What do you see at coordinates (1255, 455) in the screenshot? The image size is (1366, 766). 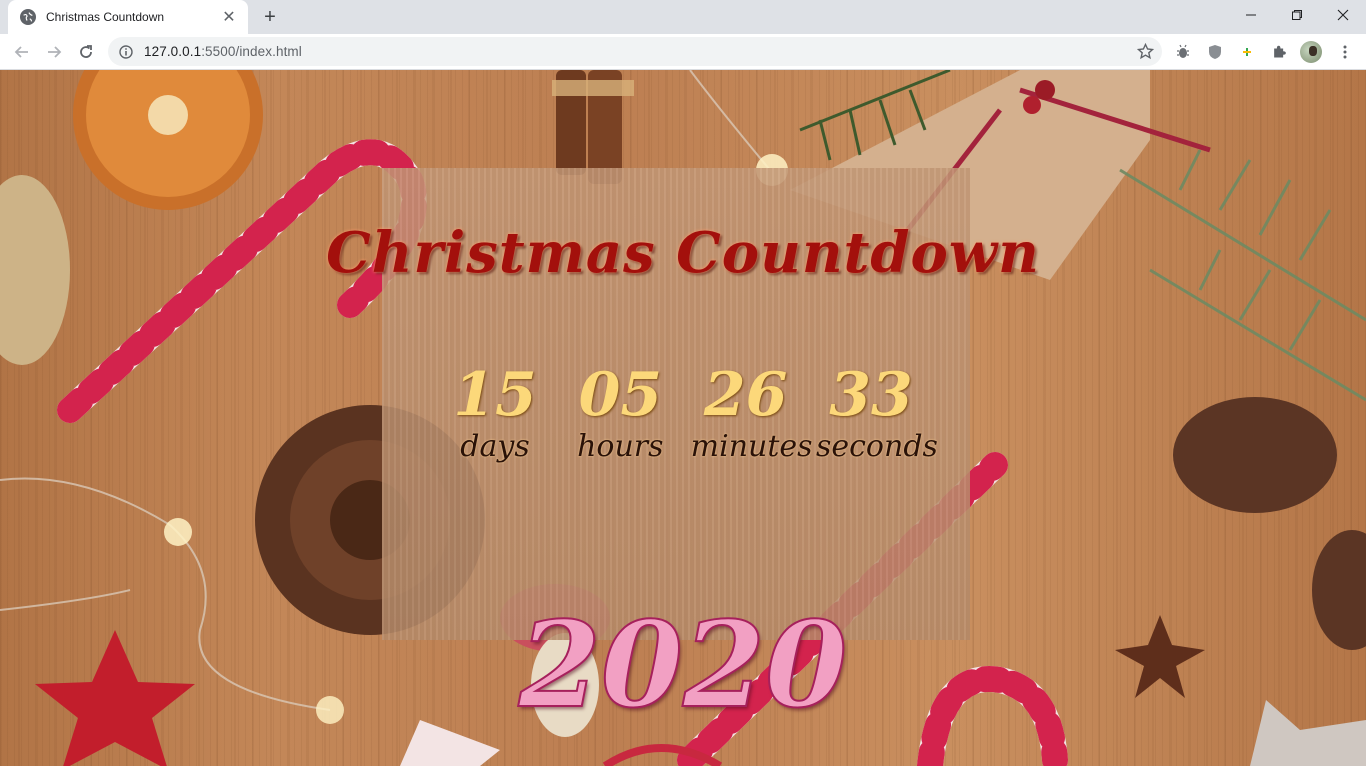 I see `pinecone-right` at bounding box center [1255, 455].